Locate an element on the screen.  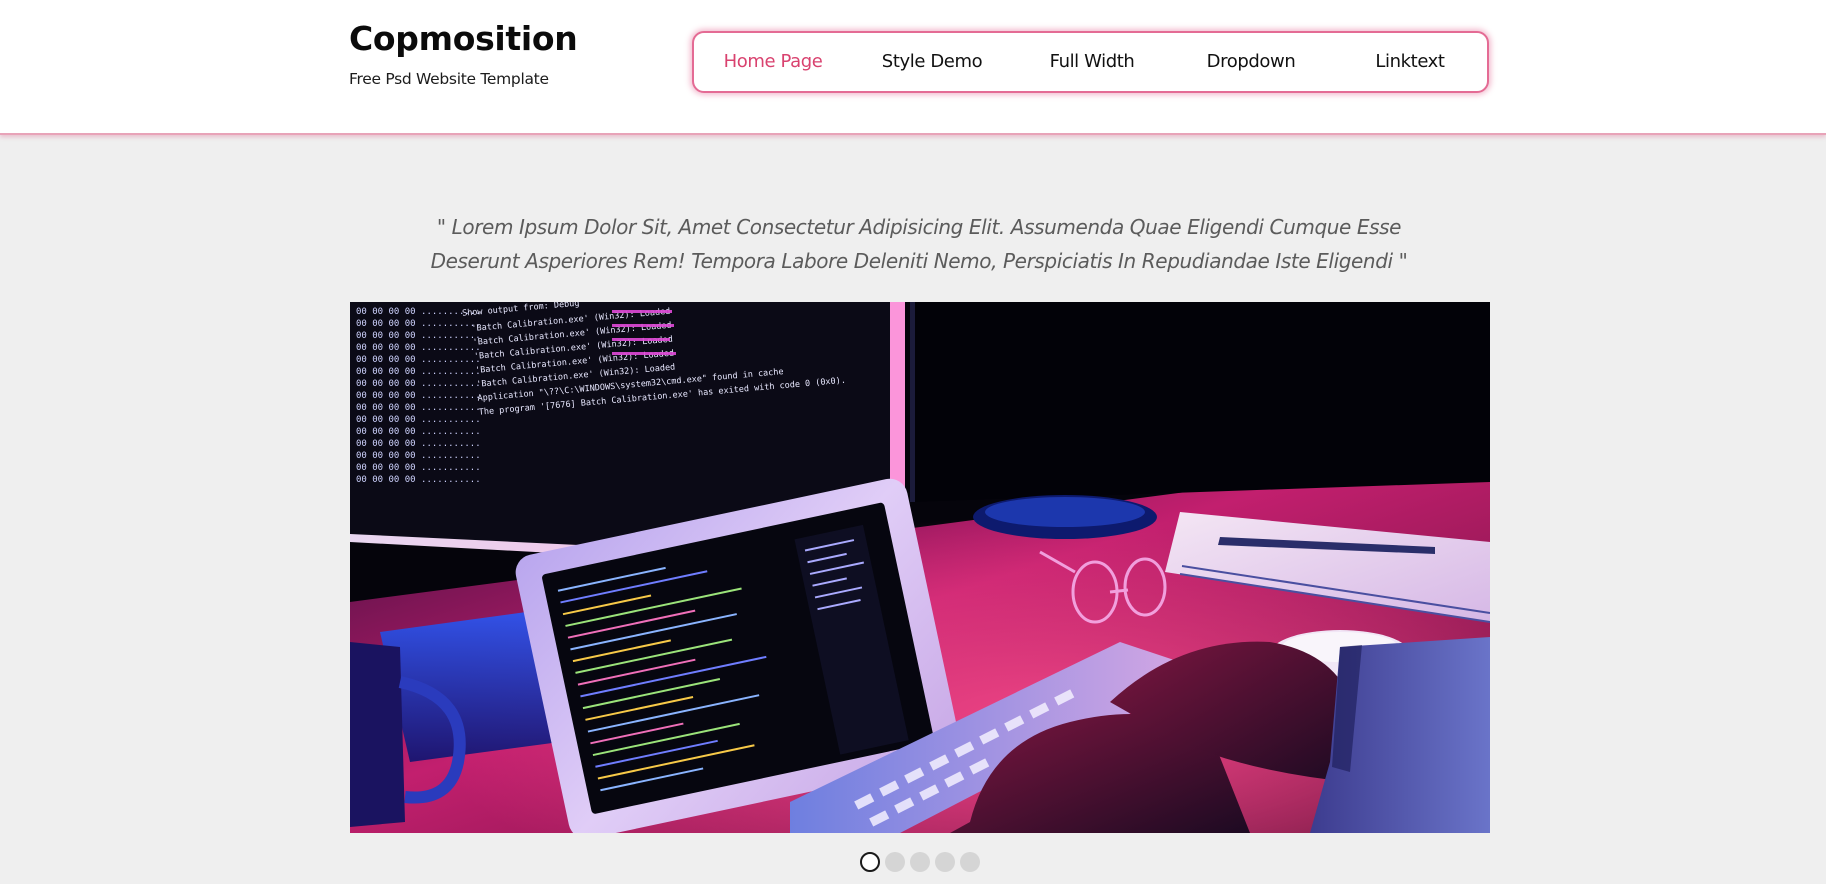
nav-item-home-page: Home Page is located at coordinates (773, 62).